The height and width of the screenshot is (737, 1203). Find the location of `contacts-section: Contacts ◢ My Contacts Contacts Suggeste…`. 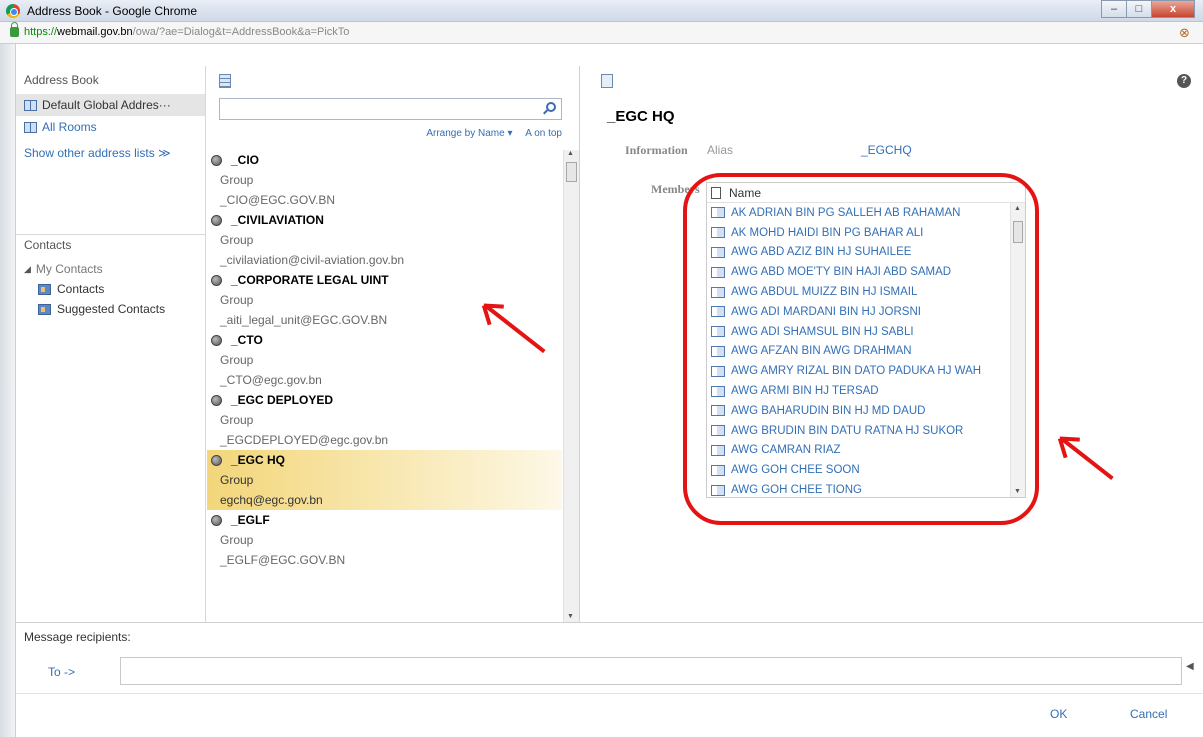

contacts-section: Contacts ◢ My Contacts Contacts Suggeste… is located at coordinates (111, 278).